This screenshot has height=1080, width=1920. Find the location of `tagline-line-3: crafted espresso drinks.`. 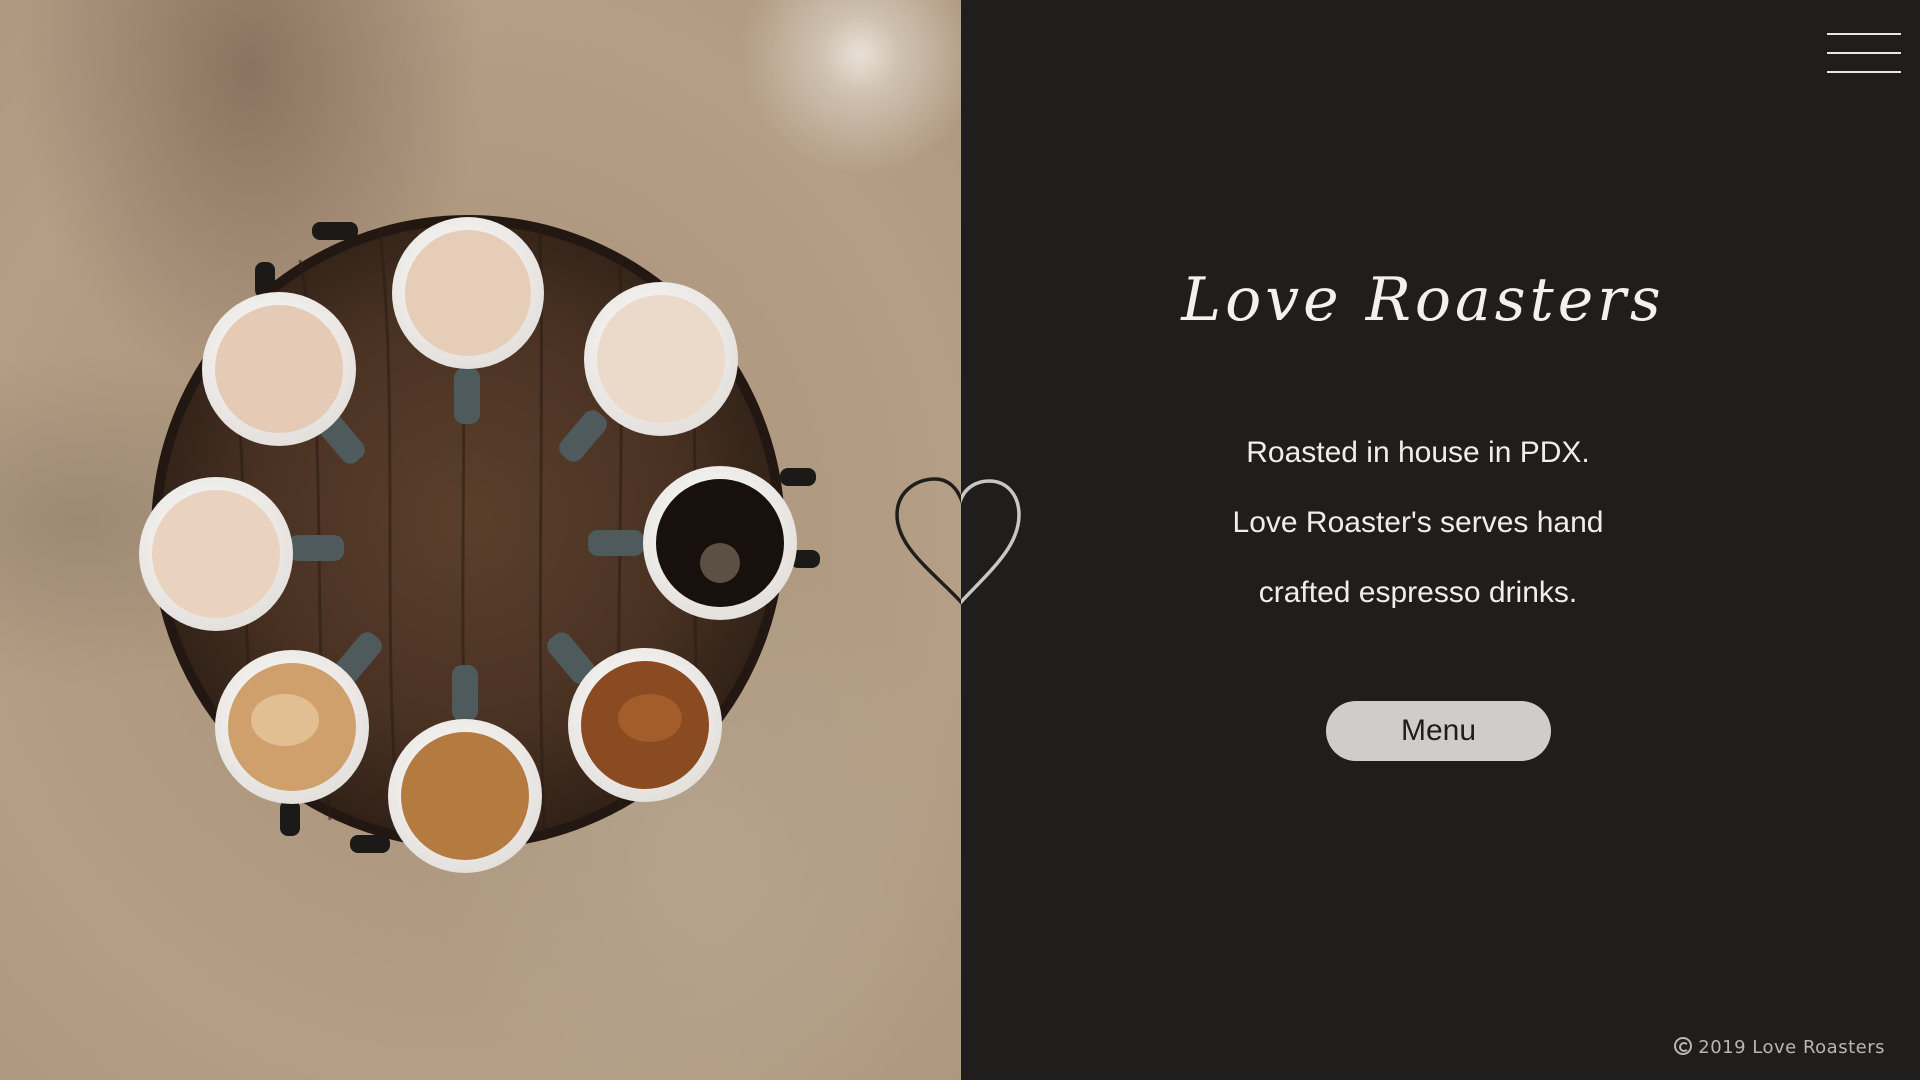

tagline-line-3: crafted espresso drinks. is located at coordinates (1418, 592).